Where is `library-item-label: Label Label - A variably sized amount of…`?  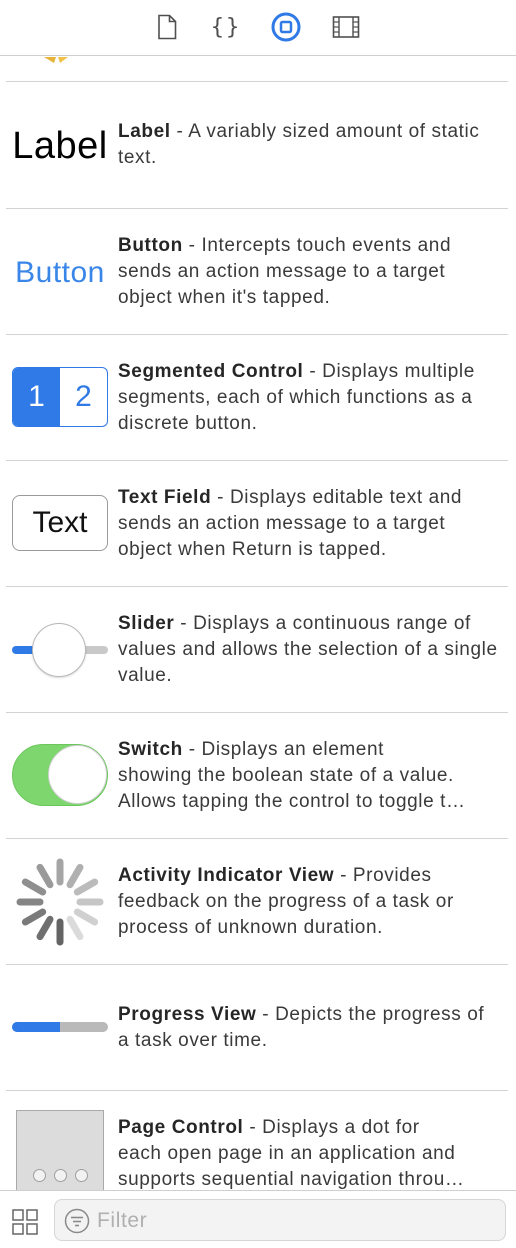 library-item-label: Label Label - A variably sized amount of… is located at coordinates (258, 145).